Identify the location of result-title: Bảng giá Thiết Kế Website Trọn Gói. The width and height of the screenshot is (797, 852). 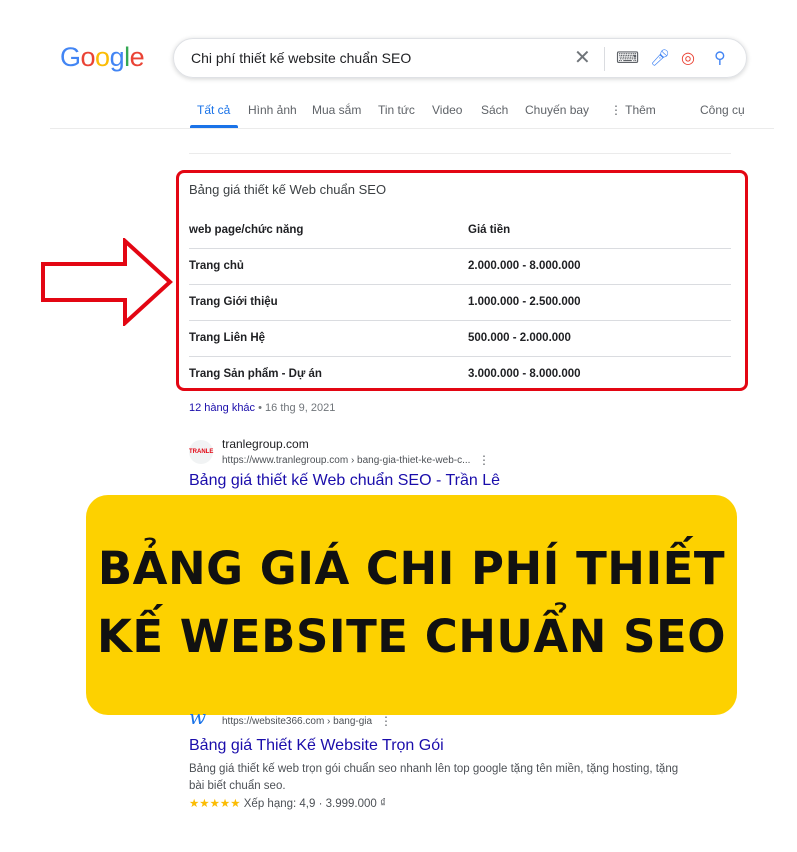
(316, 746).